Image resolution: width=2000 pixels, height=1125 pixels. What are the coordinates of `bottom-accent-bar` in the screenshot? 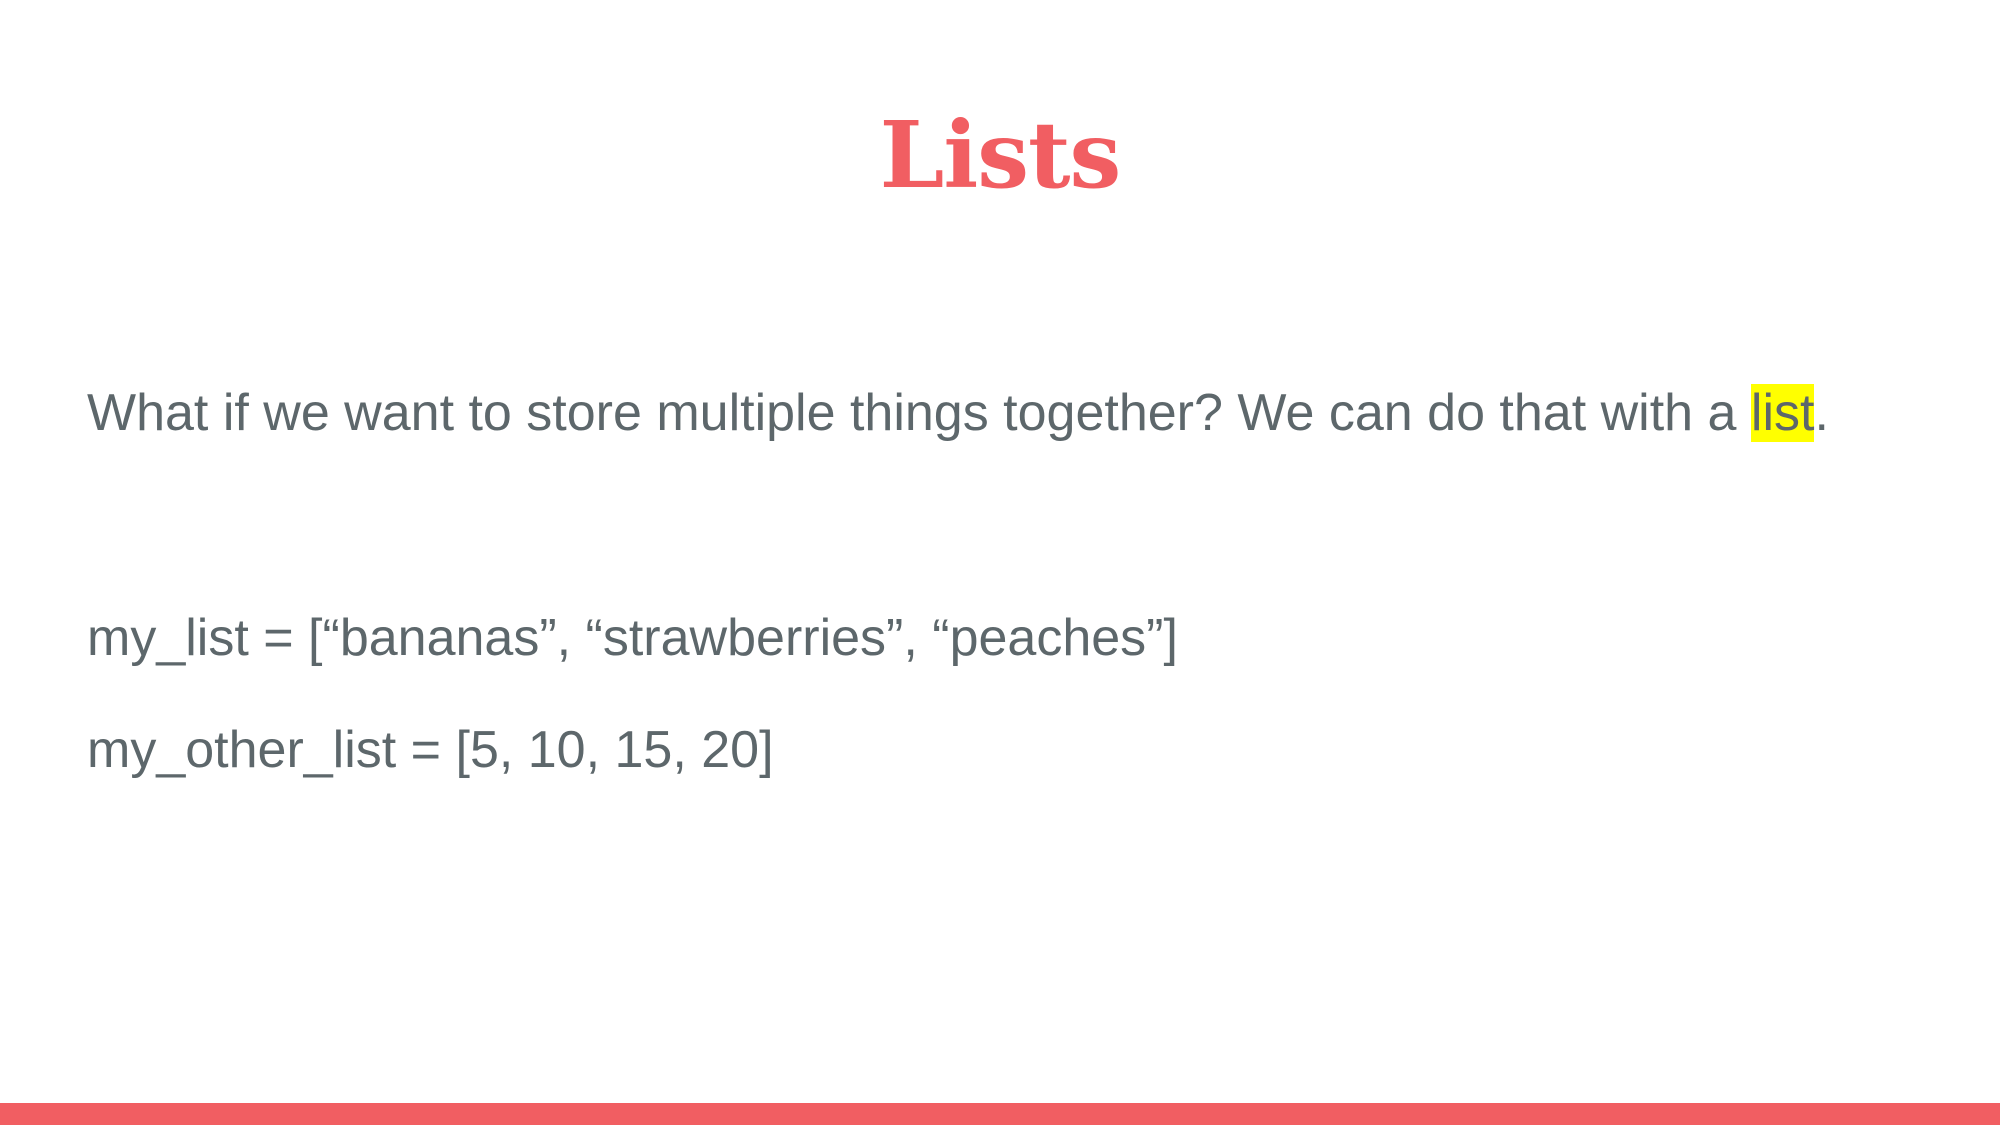 It's located at (1000, 1114).